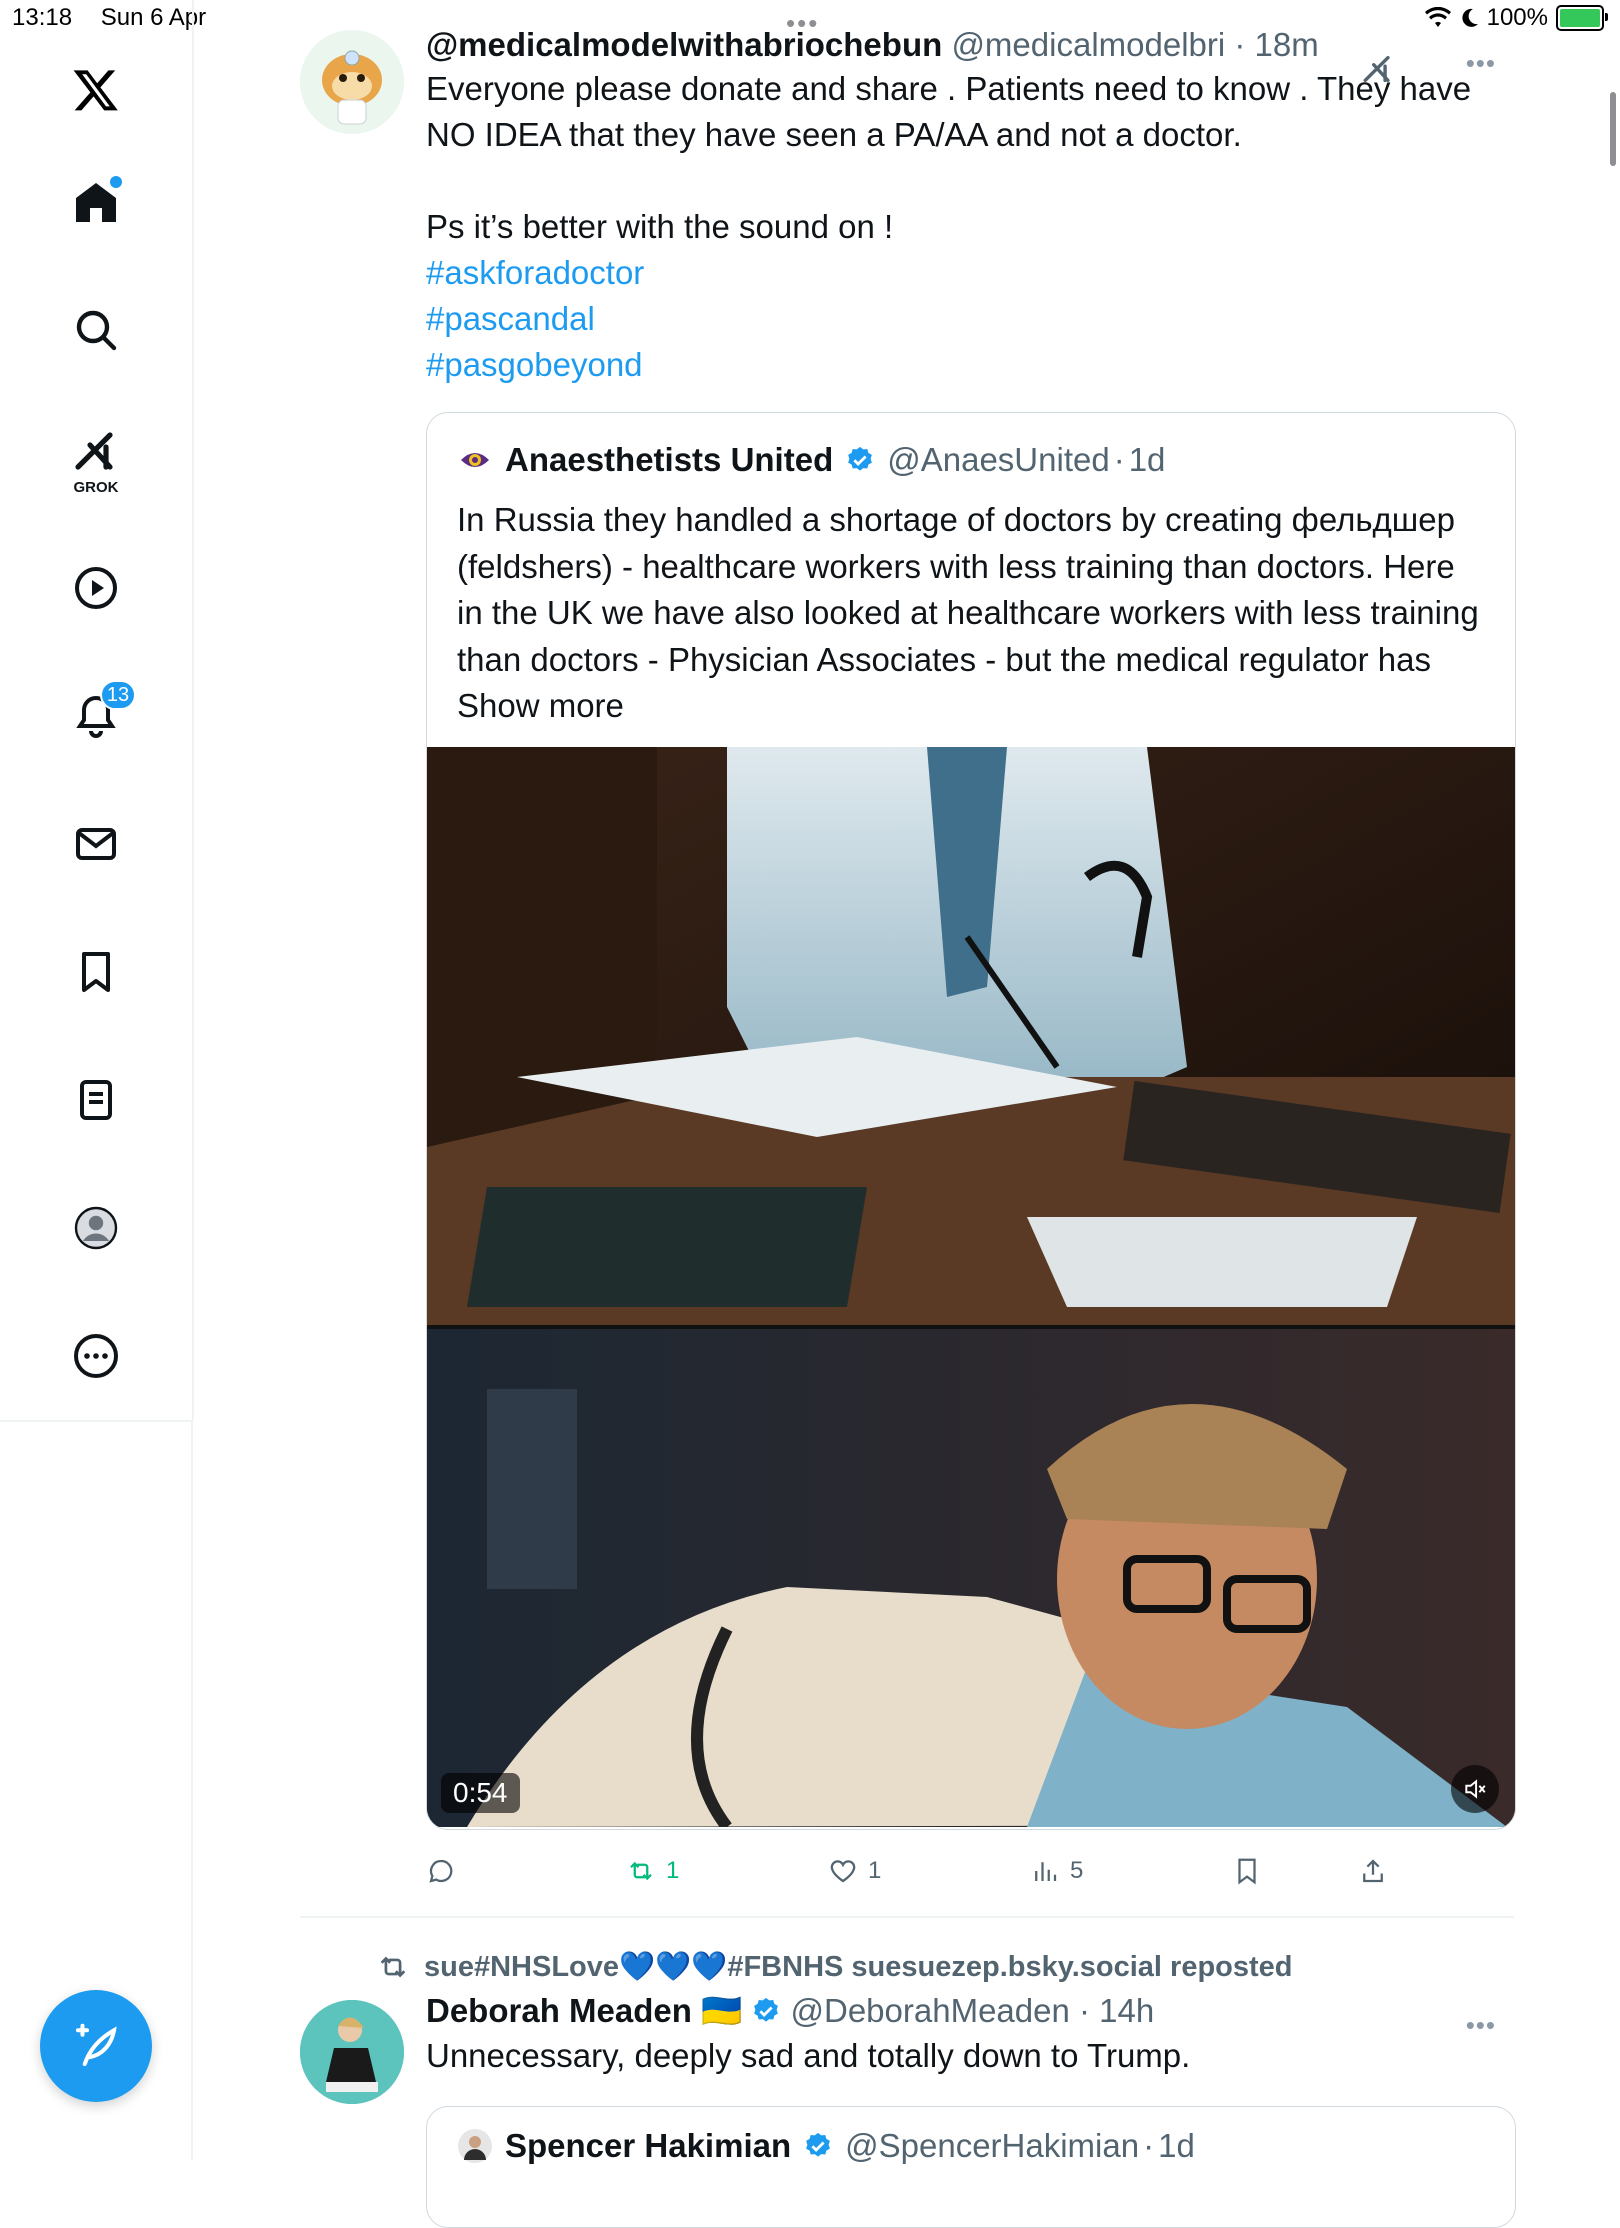  I want to click on views-chart-icon, so click(1046, 1871).